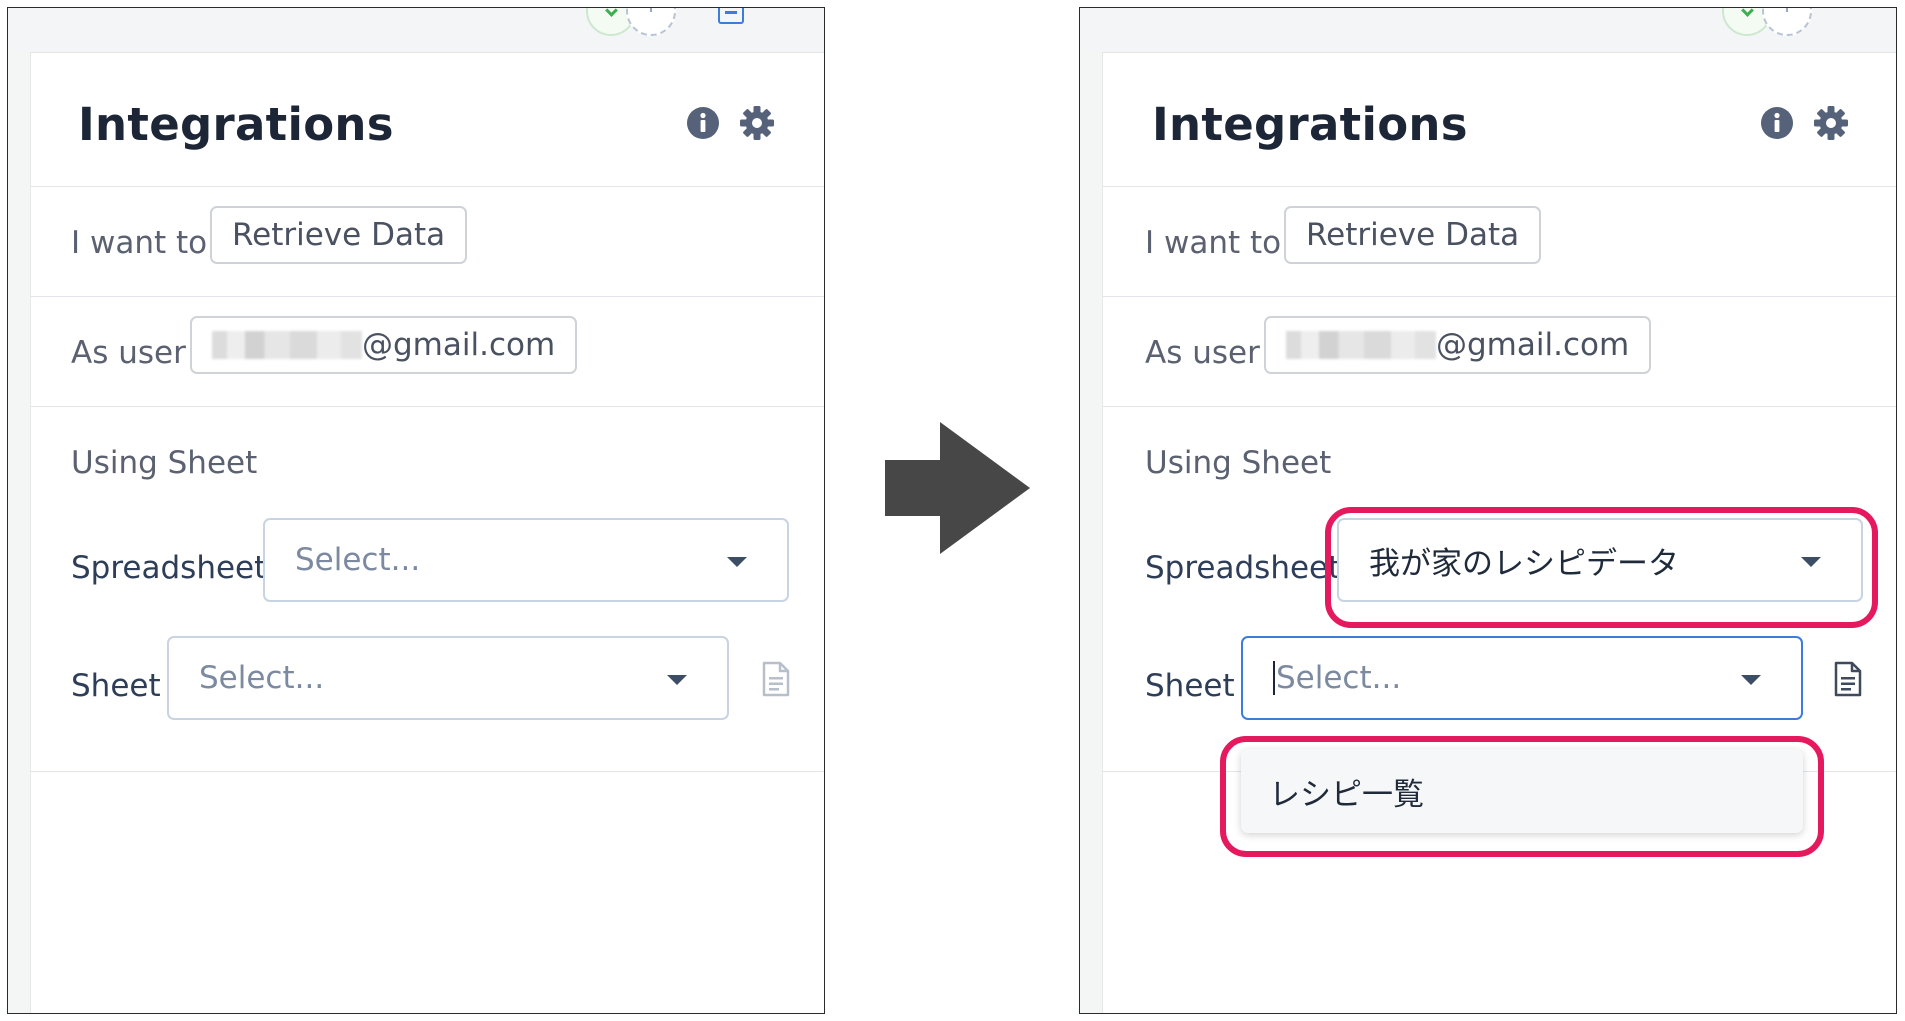  What do you see at coordinates (1274, 678) in the screenshot?
I see `text-cursor` at bounding box center [1274, 678].